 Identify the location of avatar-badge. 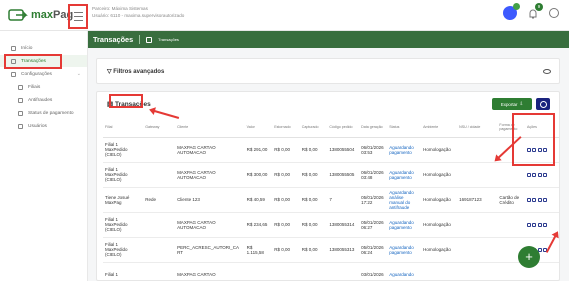
(516, 6).